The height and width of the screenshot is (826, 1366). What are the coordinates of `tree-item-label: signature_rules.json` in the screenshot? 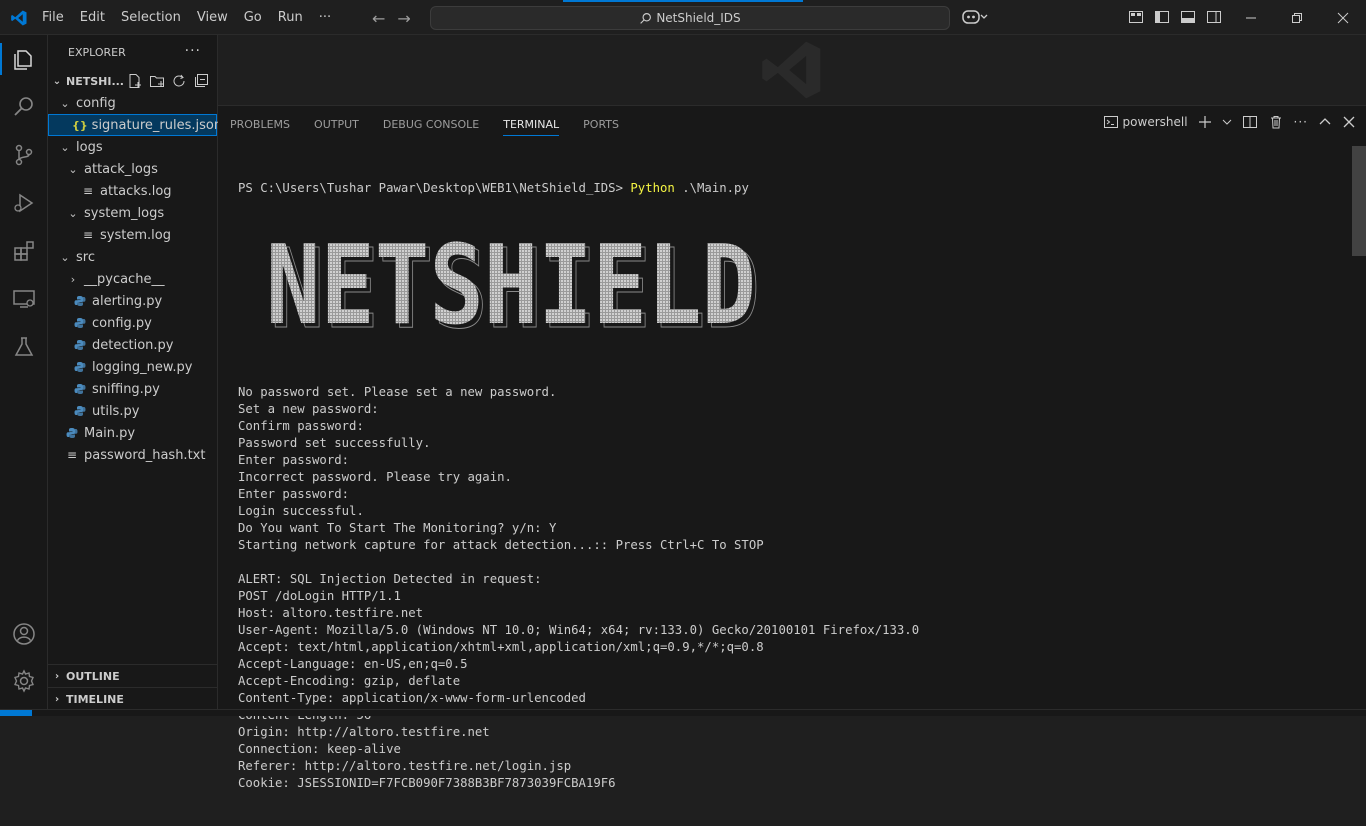 It's located at (157, 125).